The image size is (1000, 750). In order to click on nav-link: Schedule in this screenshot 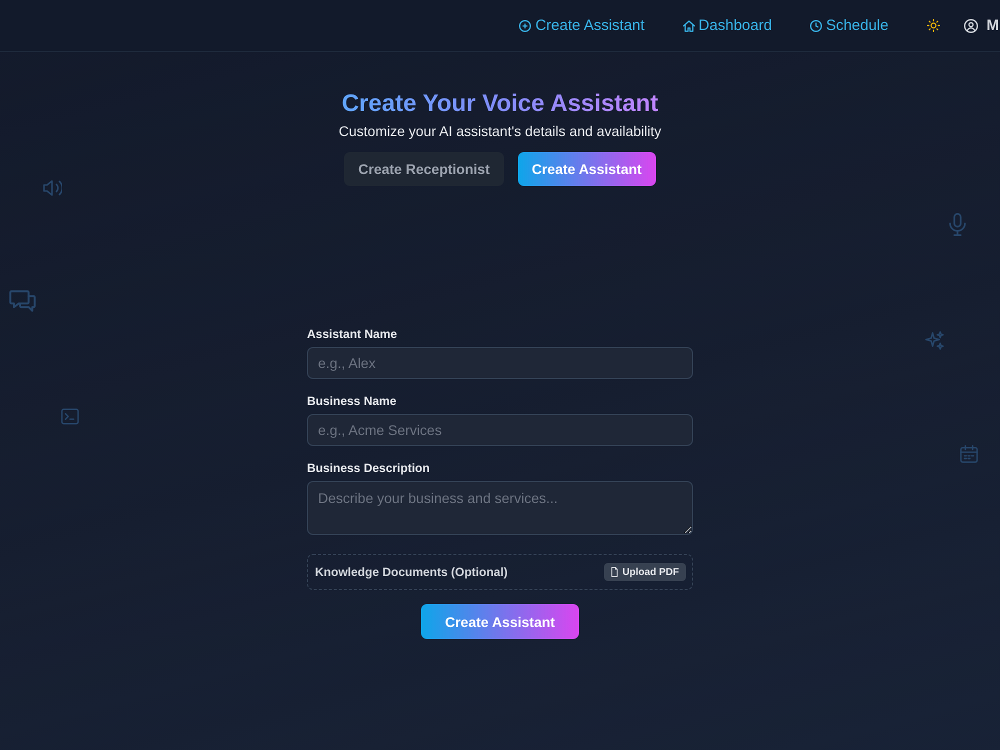, I will do `click(849, 25)`.